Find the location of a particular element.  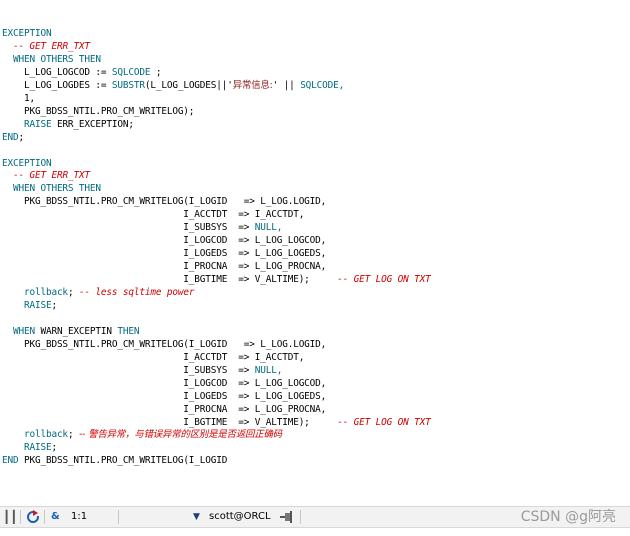

code-token: 1, is located at coordinates (18, 98).